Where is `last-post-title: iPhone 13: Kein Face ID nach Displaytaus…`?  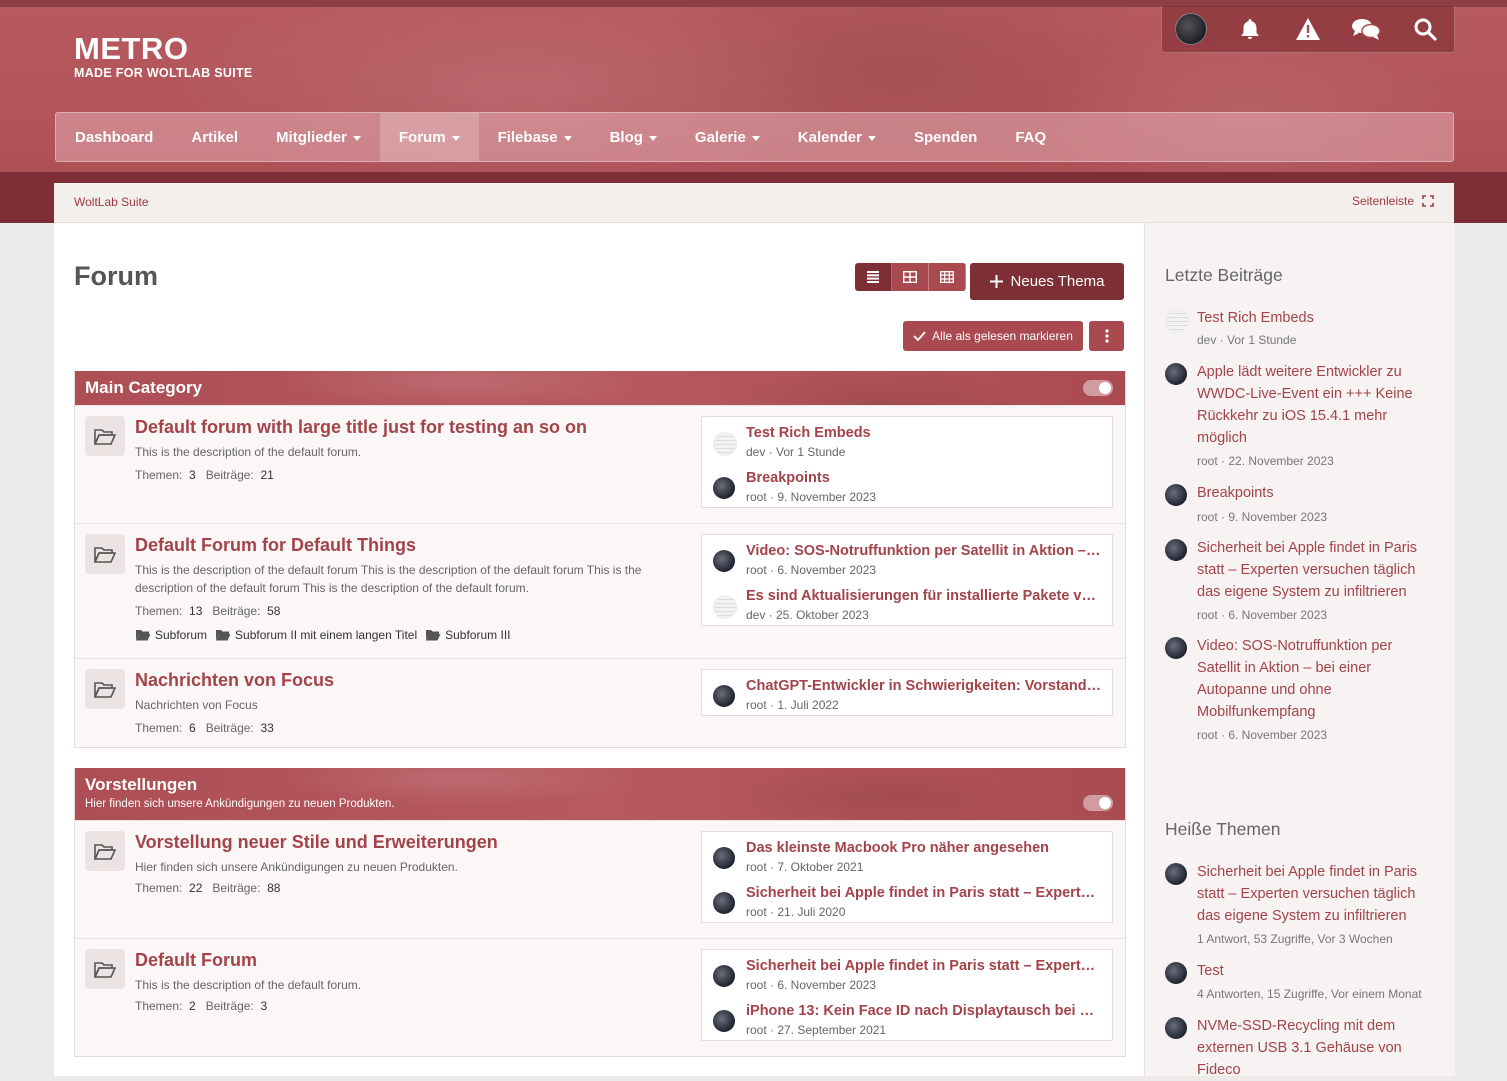 last-post-title: iPhone 13: Kein Face ID nach Displaytaus… is located at coordinates (924, 1011).